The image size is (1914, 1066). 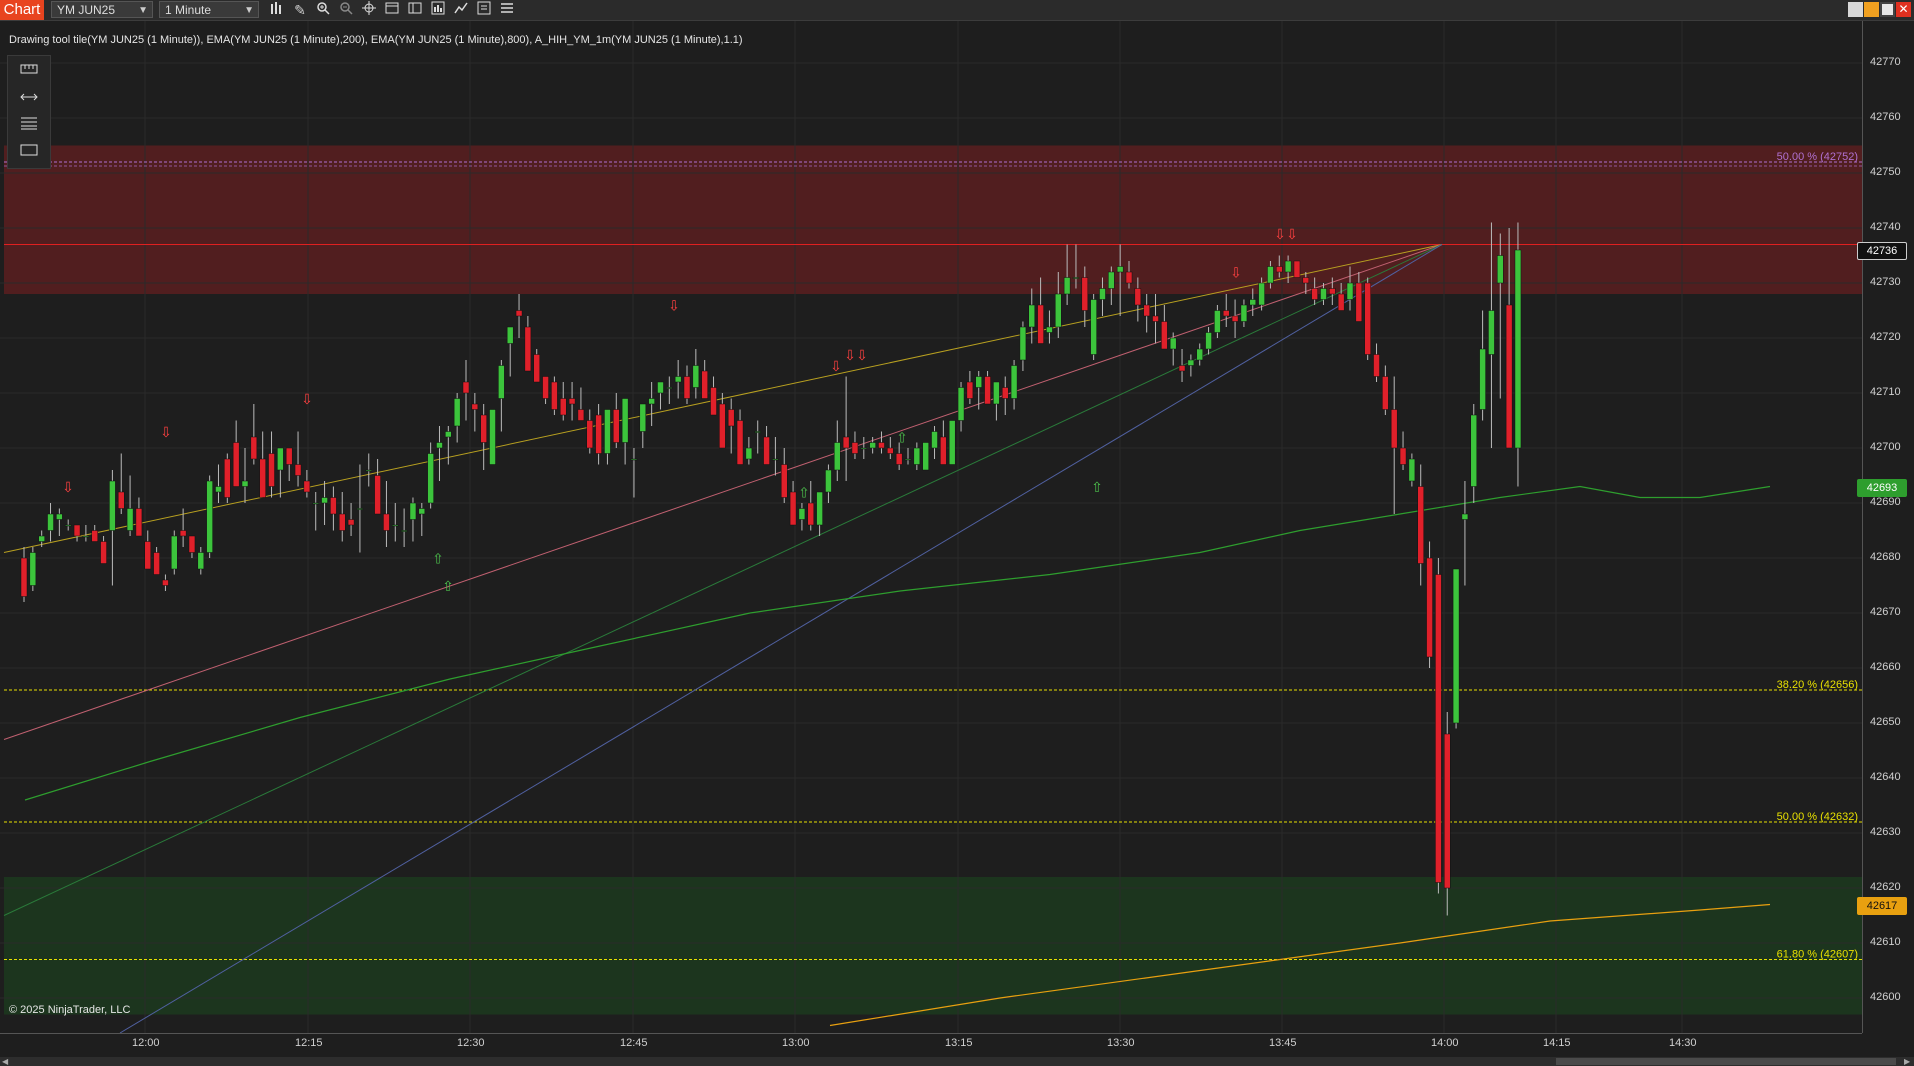 I want to click on horizontal-ray-icon, so click(x=29, y=98).